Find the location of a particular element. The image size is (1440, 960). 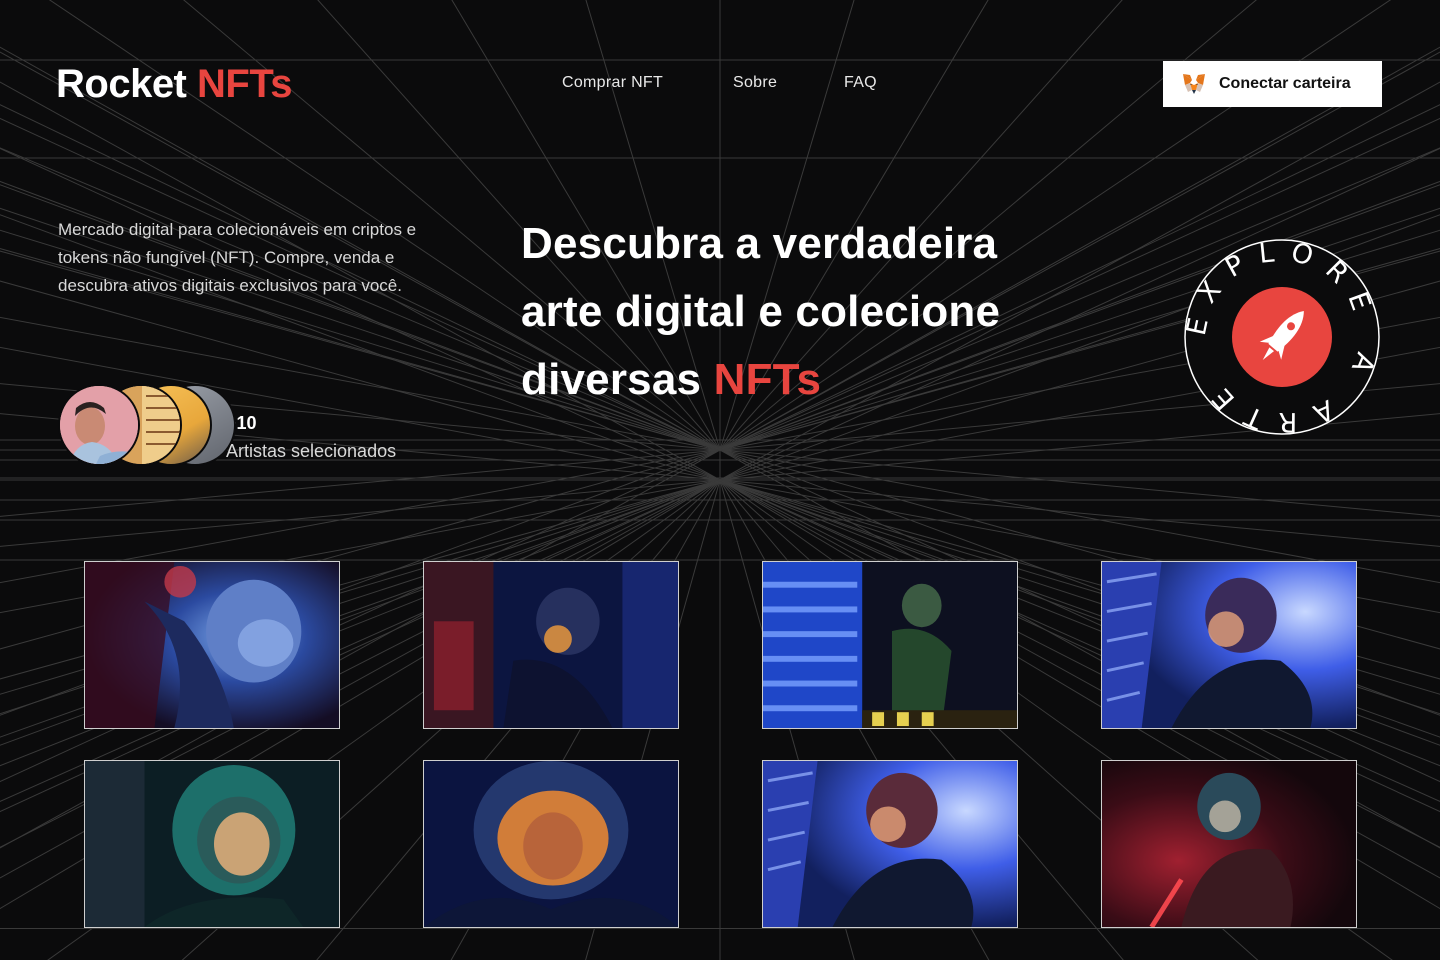

hero-title-line-1: Descubra a verdadeira is located at coordinates (759, 243).